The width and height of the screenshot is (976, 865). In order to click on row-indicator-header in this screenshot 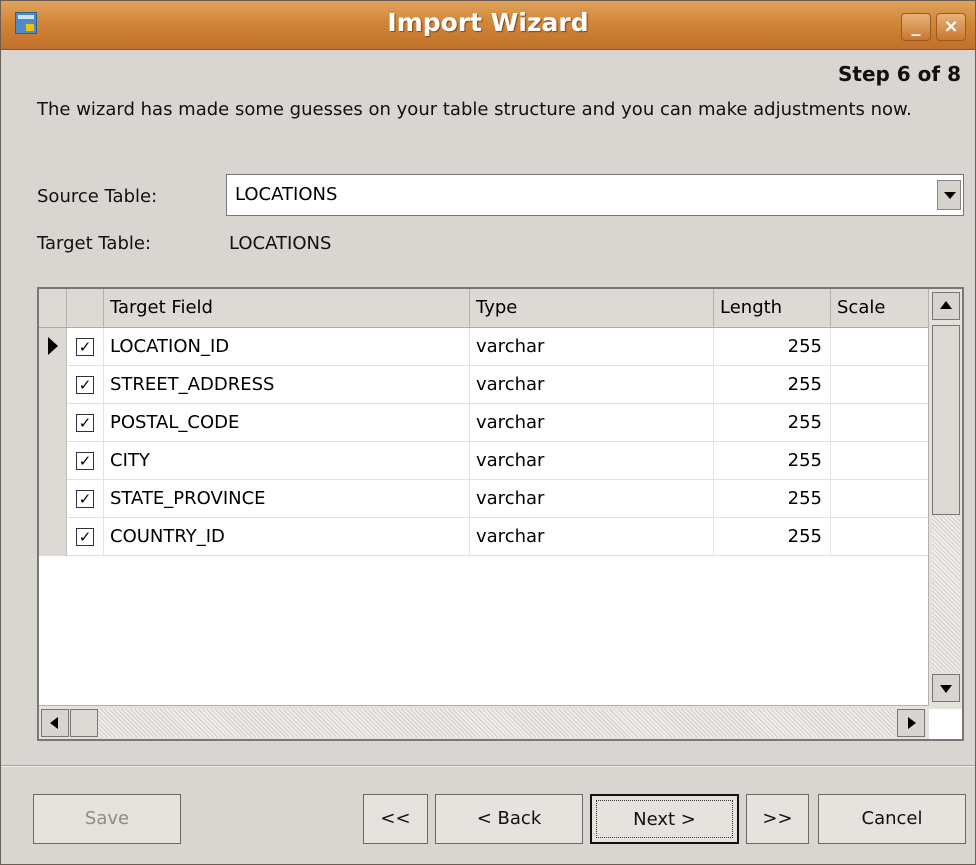, I will do `click(53, 308)`.